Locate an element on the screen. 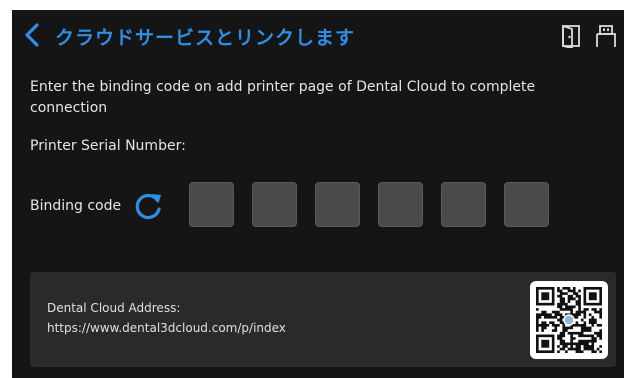 Image resolution: width=630 pixels, height=378 pixels. refresh-icon is located at coordinates (148, 206).